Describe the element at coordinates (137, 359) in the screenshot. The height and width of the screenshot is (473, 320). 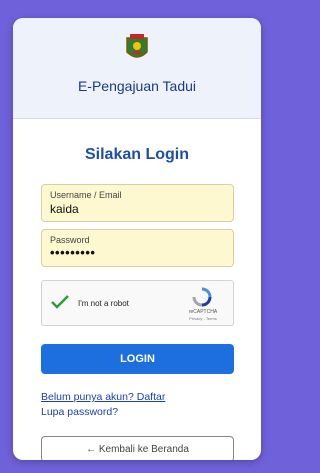
I see `login-button: LOGIN` at that location.